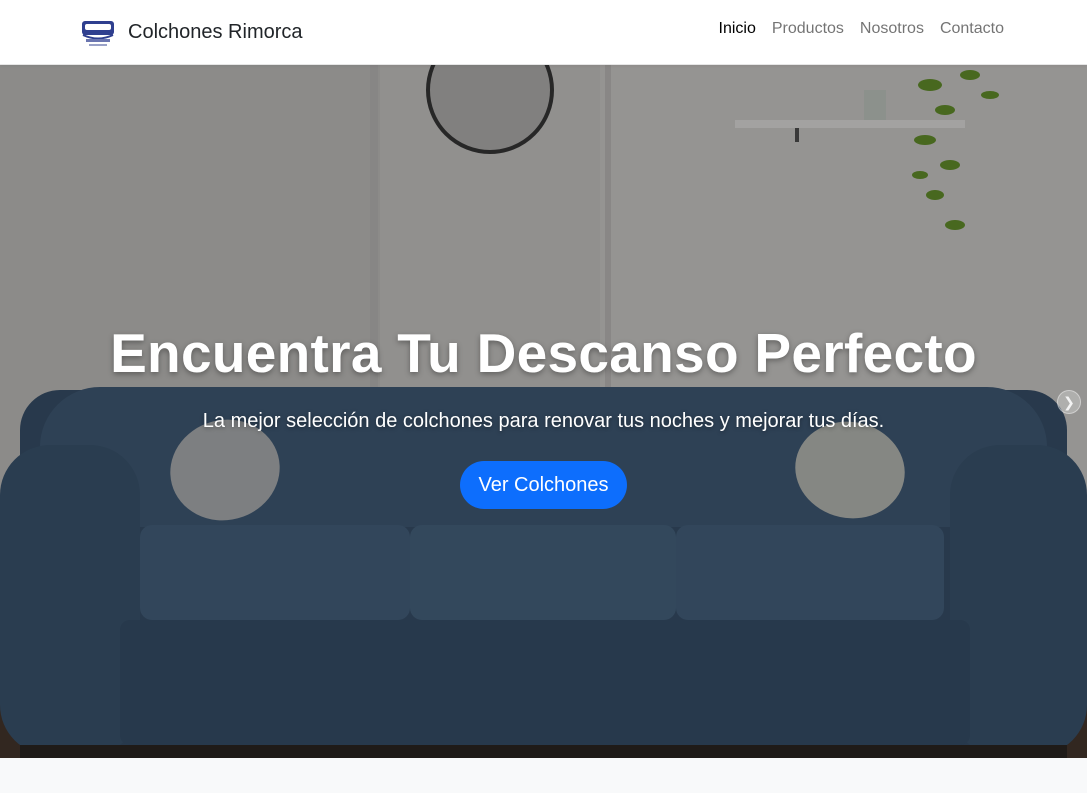 Image resolution: width=1087 pixels, height=793 pixels. Describe the element at coordinates (543, 775) in the screenshot. I see `next-section` at that location.